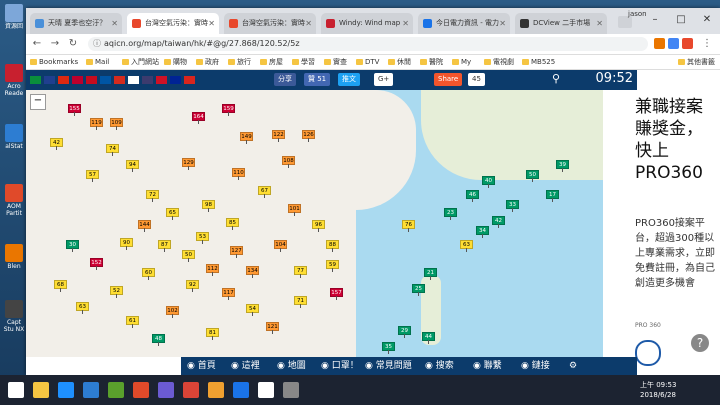 The height and width of the screenshot is (405, 720). Describe the element at coordinates (148, 274) in the screenshot. I see `aqi-station-marker: 60` at that location.